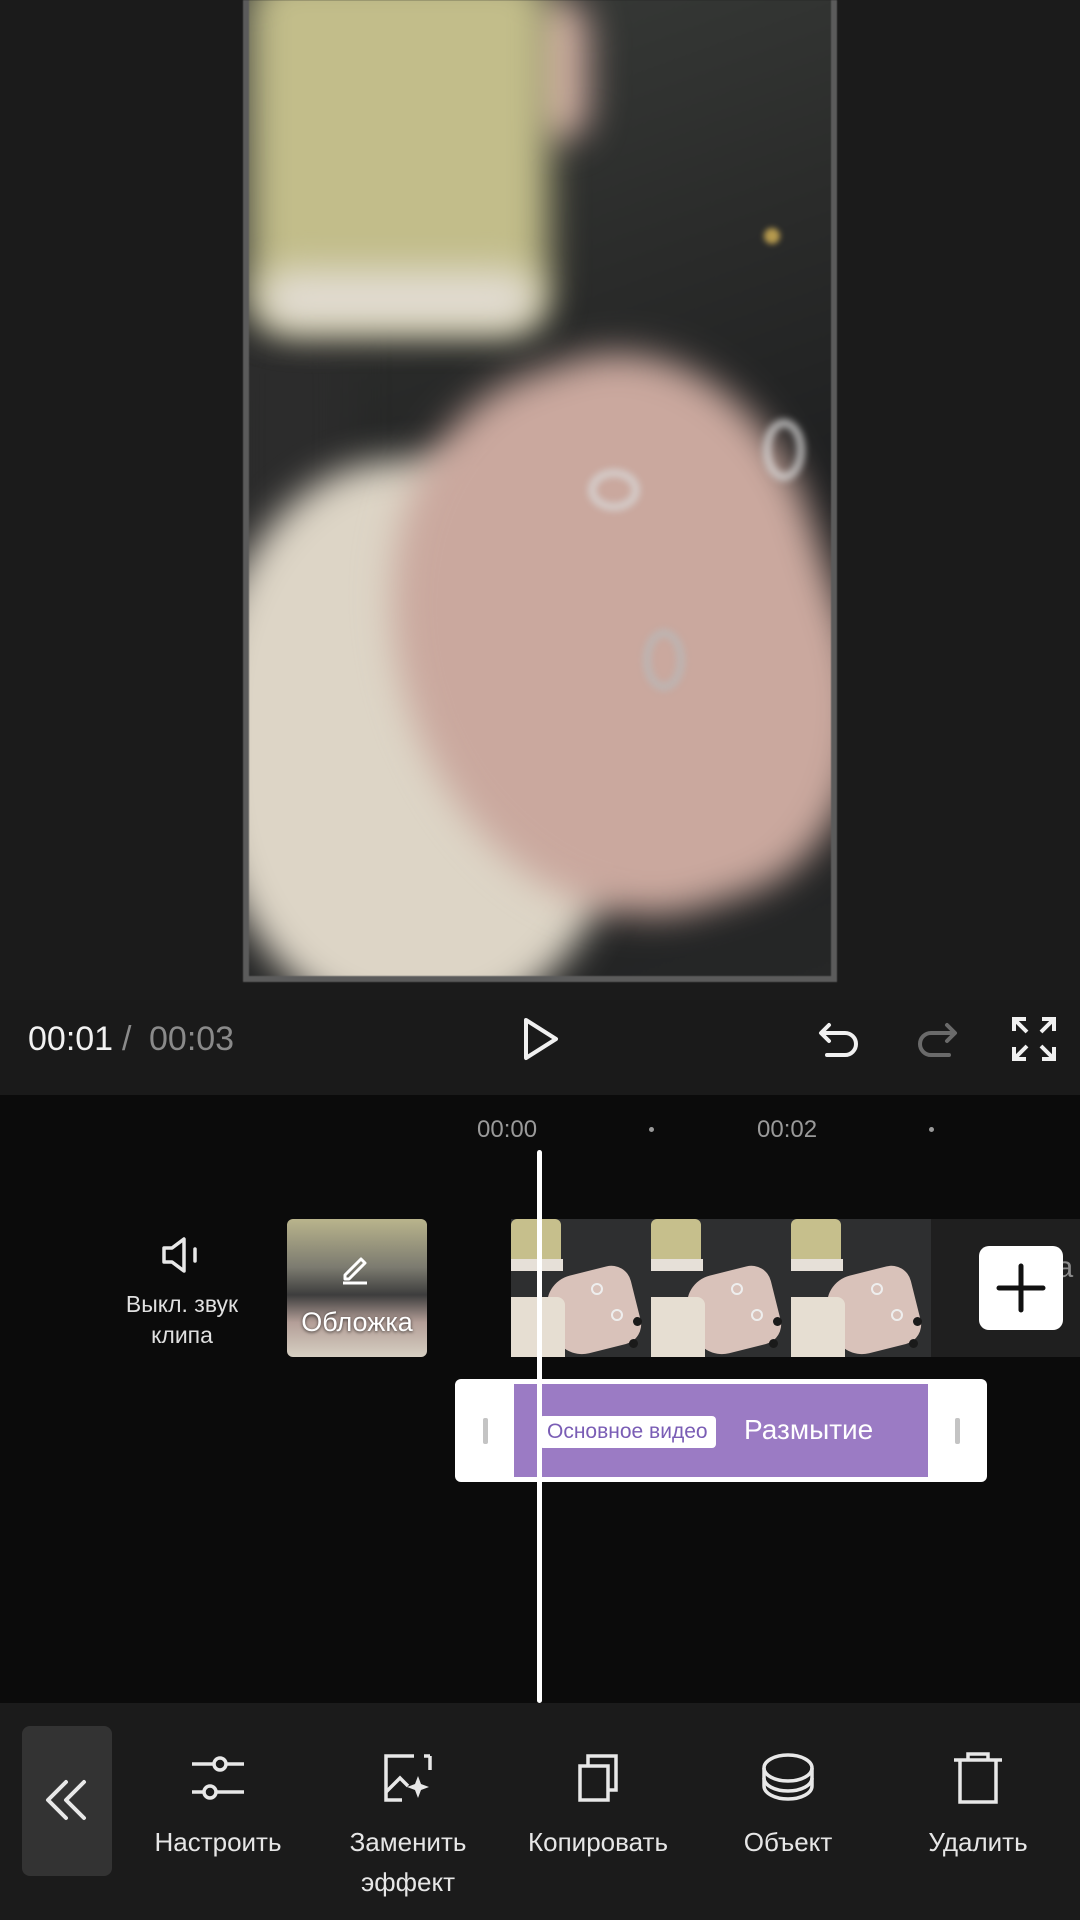 The image size is (1080, 1920). I want to click on back-button, so click(67, 1801).